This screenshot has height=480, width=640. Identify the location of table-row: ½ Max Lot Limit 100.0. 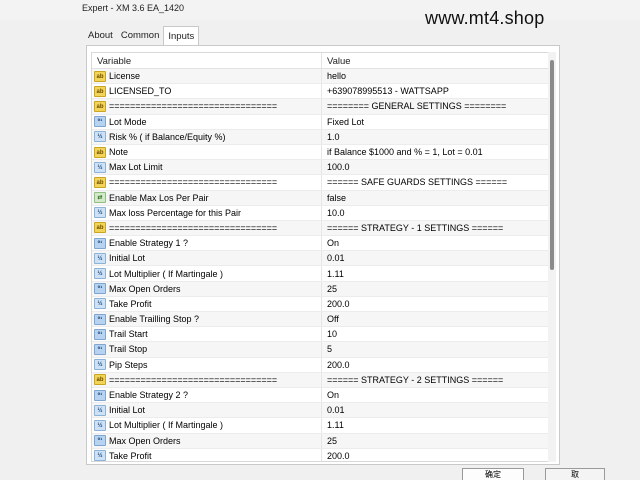
(320, 168).